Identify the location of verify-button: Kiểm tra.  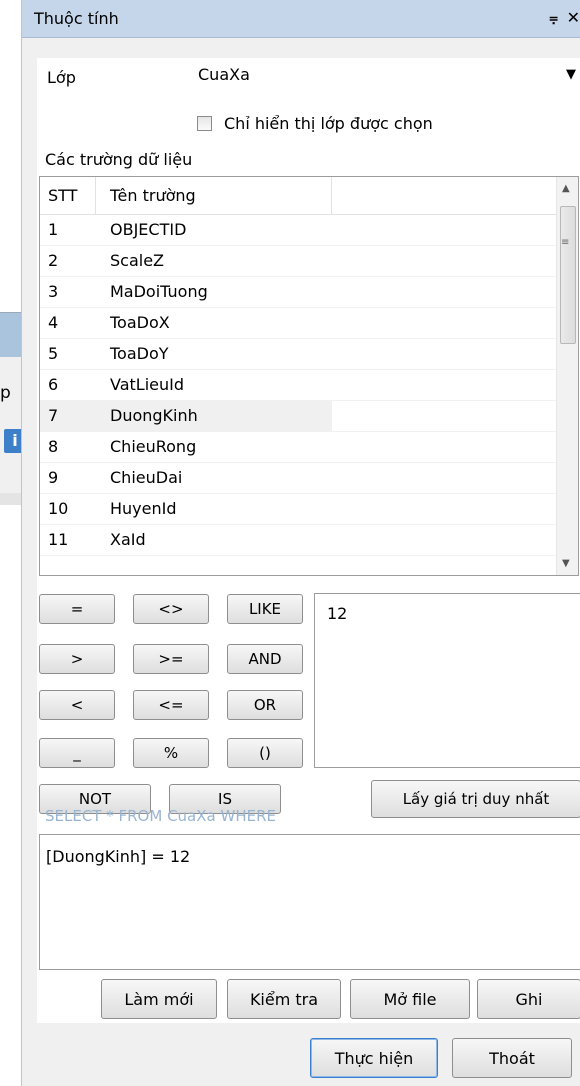
(284, 999).